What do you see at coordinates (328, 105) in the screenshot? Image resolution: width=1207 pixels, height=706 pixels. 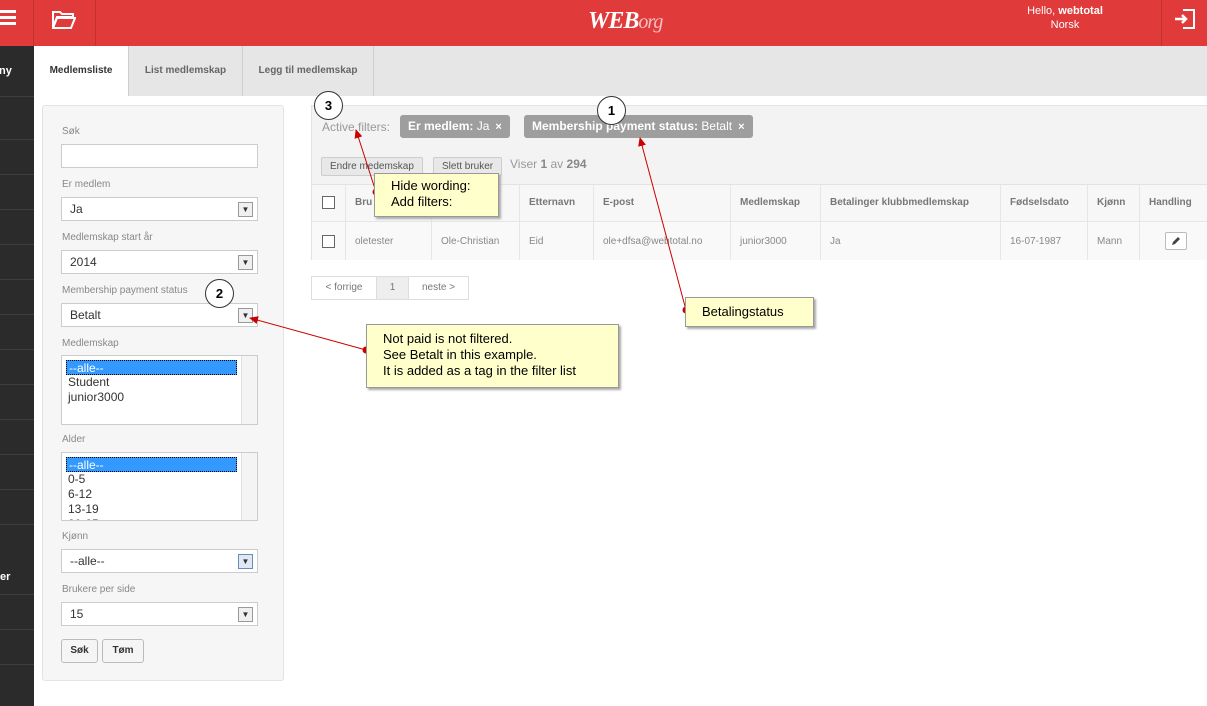 I see `annotation-marker-3: 3` at bounding box center [328, 105].